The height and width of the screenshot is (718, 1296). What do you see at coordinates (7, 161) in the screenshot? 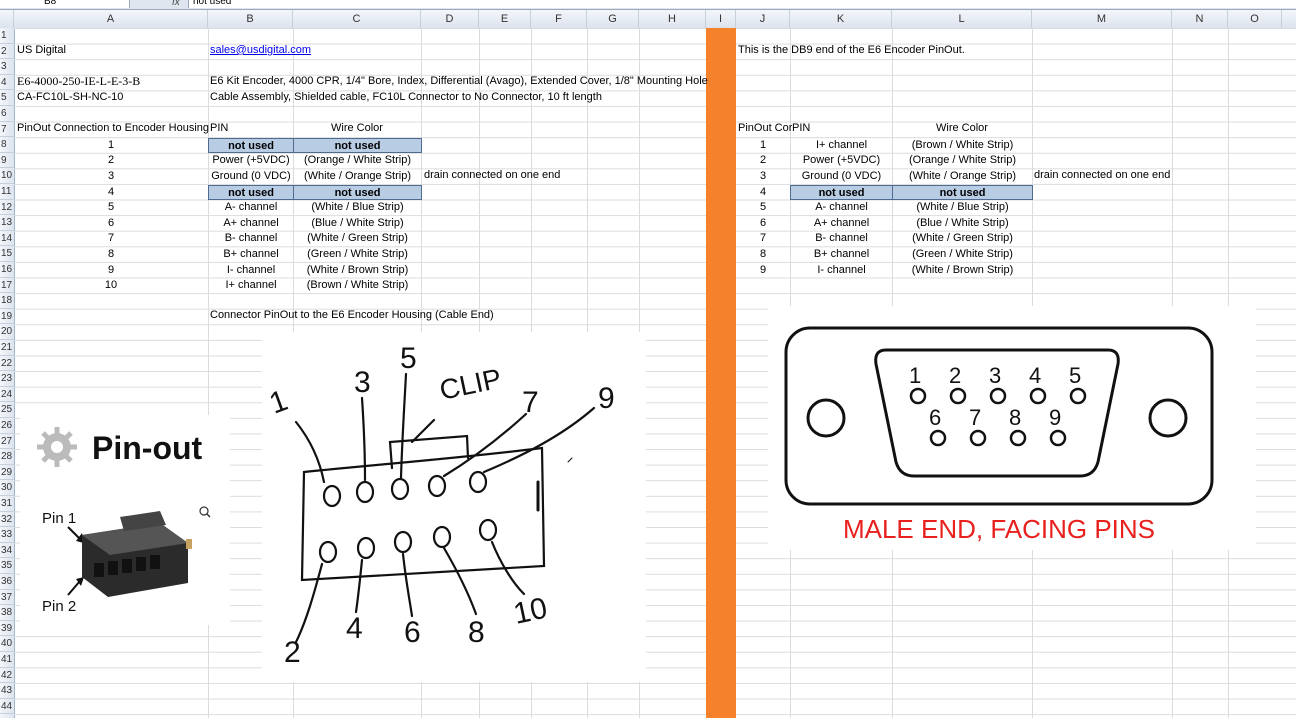
I see `row-header-cell: 9` at bounding box center [7, 161].